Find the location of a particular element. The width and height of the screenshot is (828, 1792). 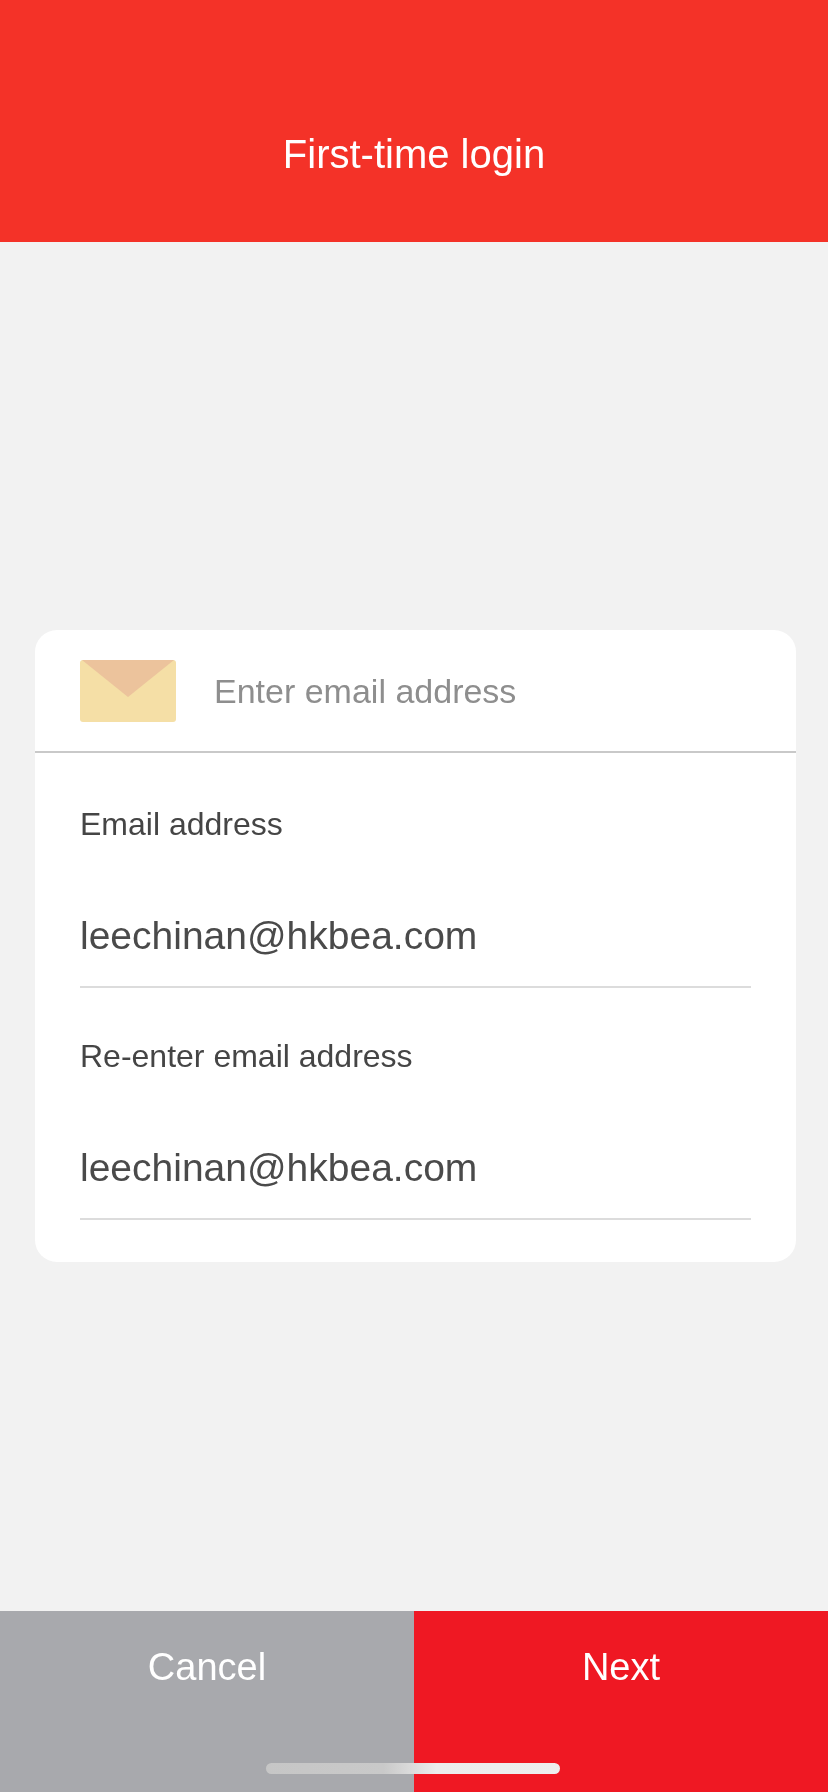

envelope-icon is located at coordinates (128, 690).